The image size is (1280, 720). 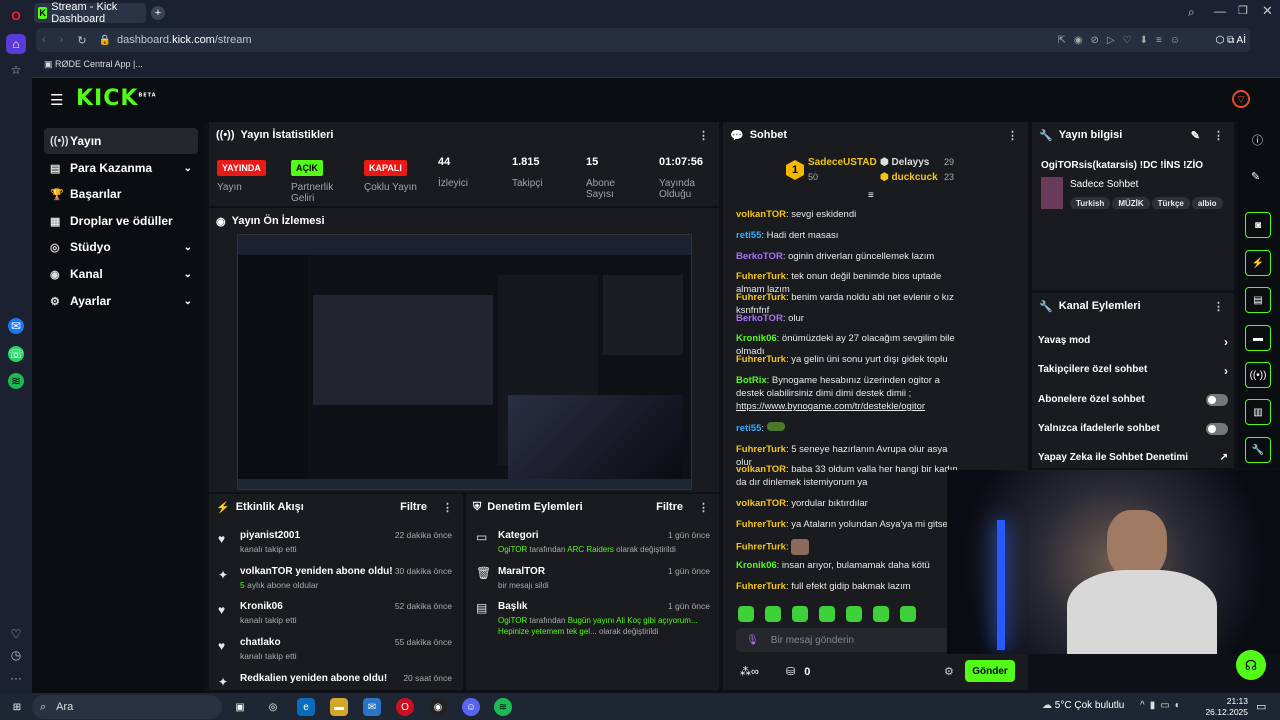 I want to click on address-toolbar-icons: ⇱◉⊘▷♡⬇≡☺, so click(x=1122, y=40).